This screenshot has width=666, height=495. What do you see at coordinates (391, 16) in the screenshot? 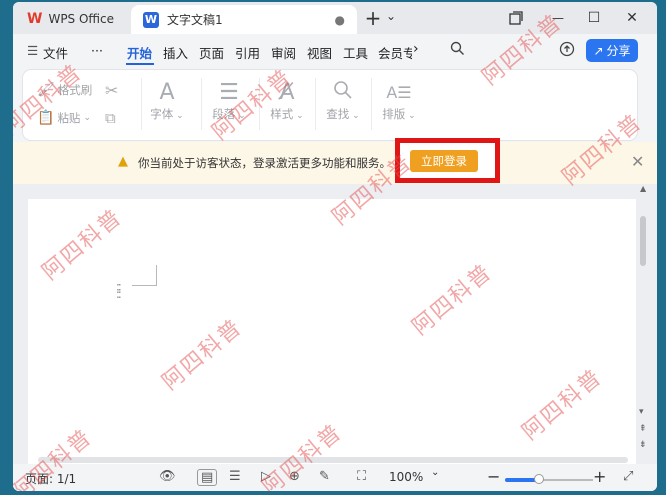
I see `tab-dropdown-icon: ⌄` at bounding box center [391, 16].